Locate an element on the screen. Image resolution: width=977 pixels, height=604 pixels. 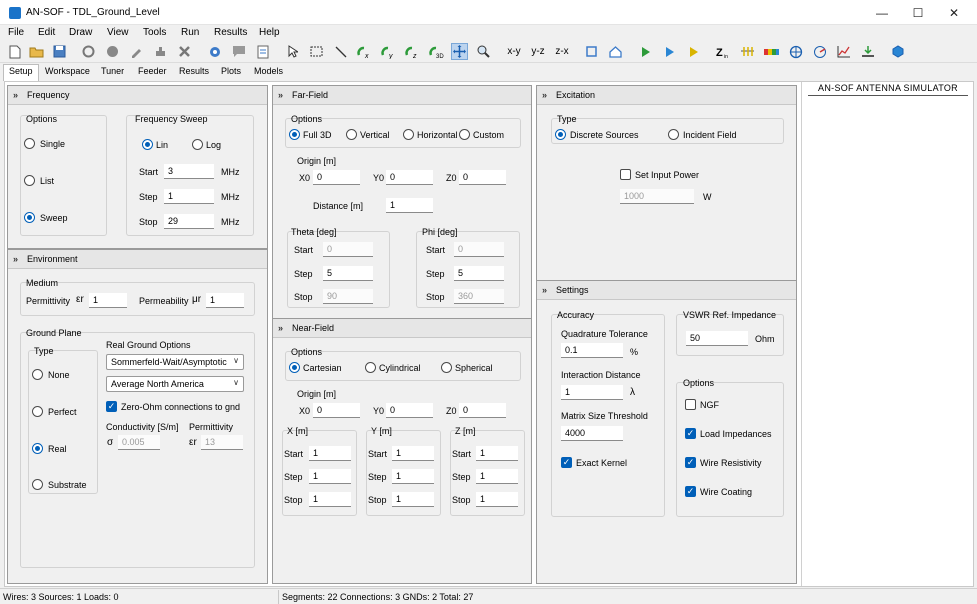
color-map-icon is located at coordinates (771, 51).